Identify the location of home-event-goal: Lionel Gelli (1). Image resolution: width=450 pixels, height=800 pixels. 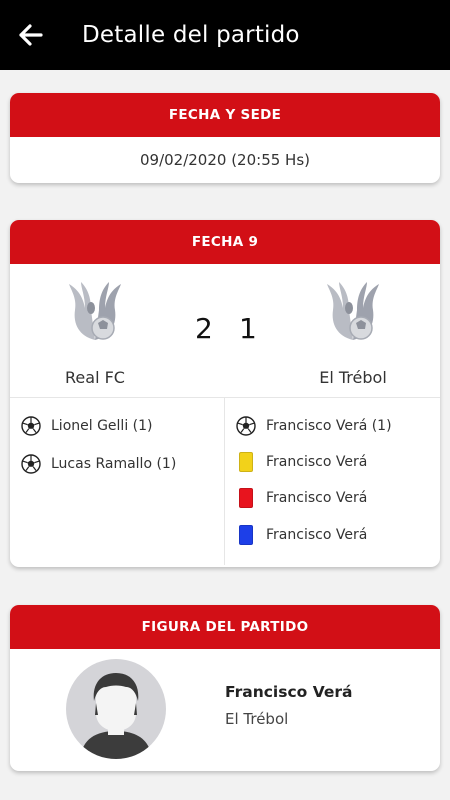
(87, 426).